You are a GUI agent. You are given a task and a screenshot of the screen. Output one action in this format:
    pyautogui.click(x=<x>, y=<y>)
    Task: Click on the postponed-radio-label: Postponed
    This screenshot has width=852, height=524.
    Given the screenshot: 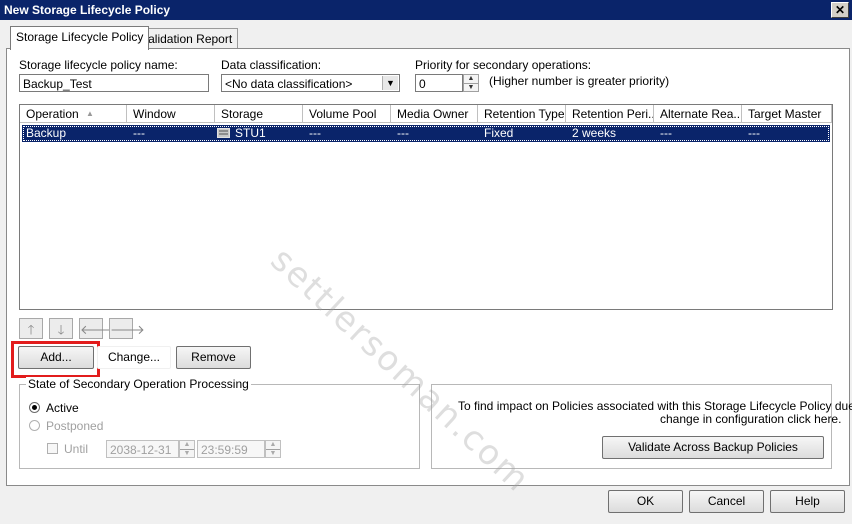 What is the action you would take?
    pyautogui.click(x=75, y=426)
    